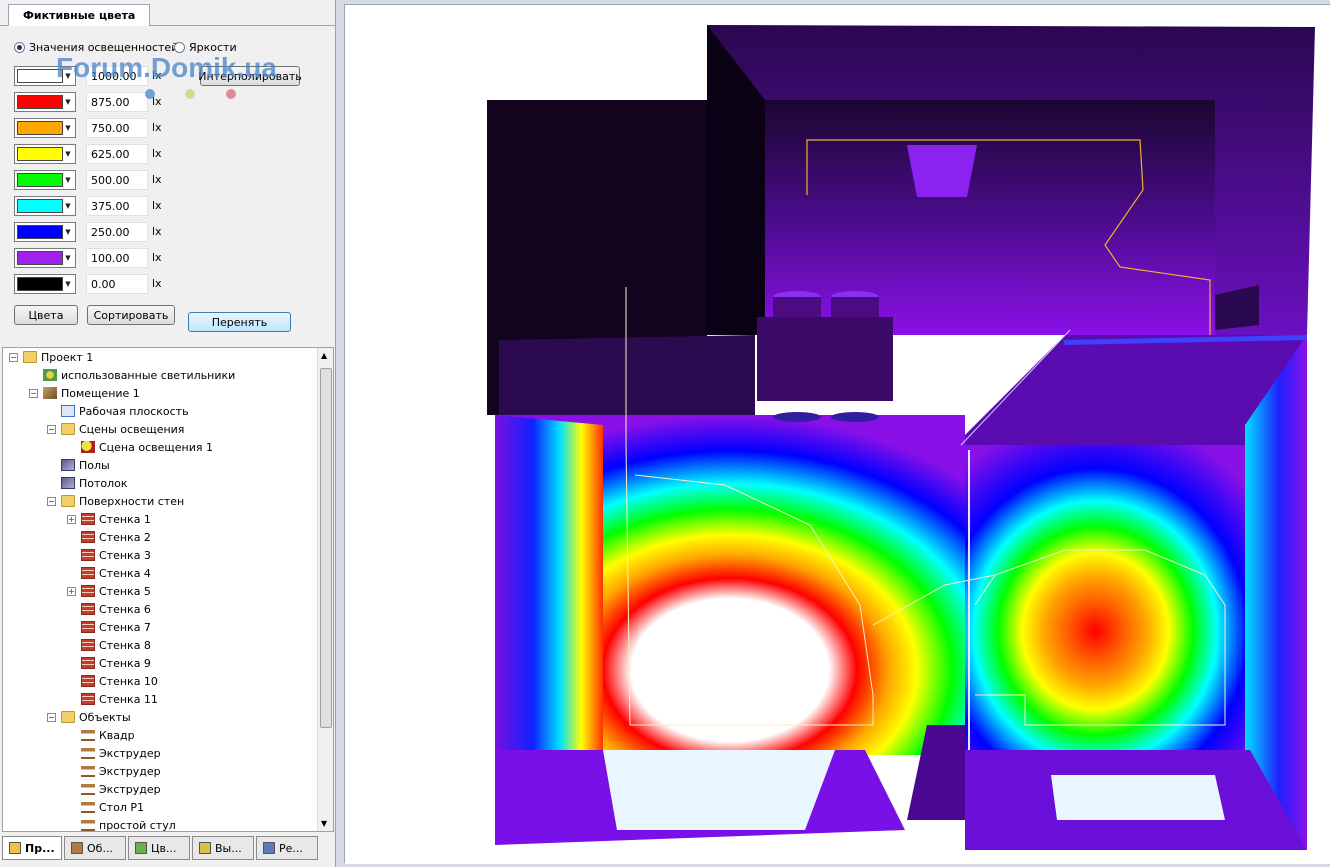 The width and height of the screenshot is (1330, 867). What do you see at coordinates (68, 411) in the screenshot?
I see `workplane-icon` at bounding box center [68, 411].